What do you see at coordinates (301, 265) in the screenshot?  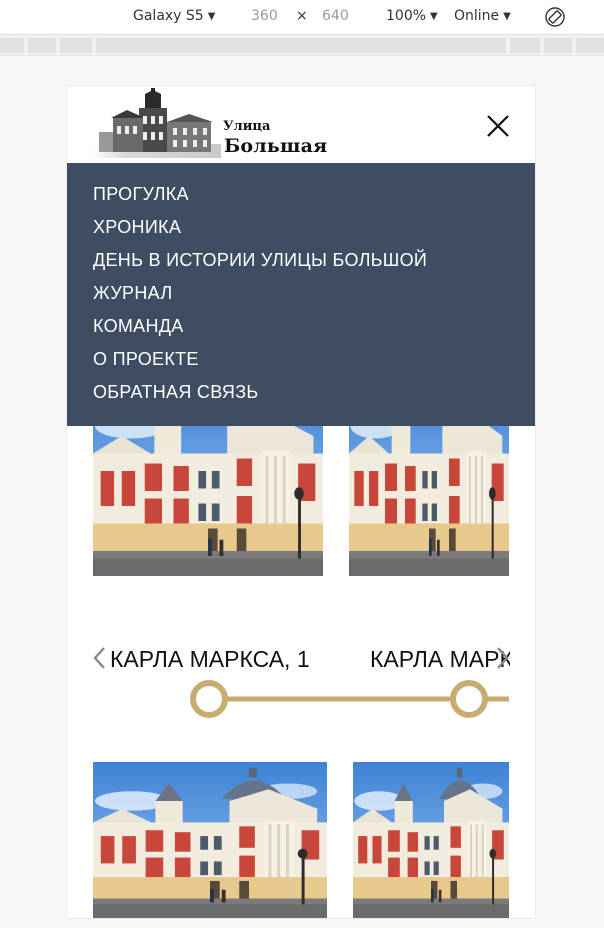 I see `menu-item-day-in-history: ДЕНЬ В ИСТОРИИ УЛИЦЫ БОЛЬШОЙ` at bounding box center [301, 265].